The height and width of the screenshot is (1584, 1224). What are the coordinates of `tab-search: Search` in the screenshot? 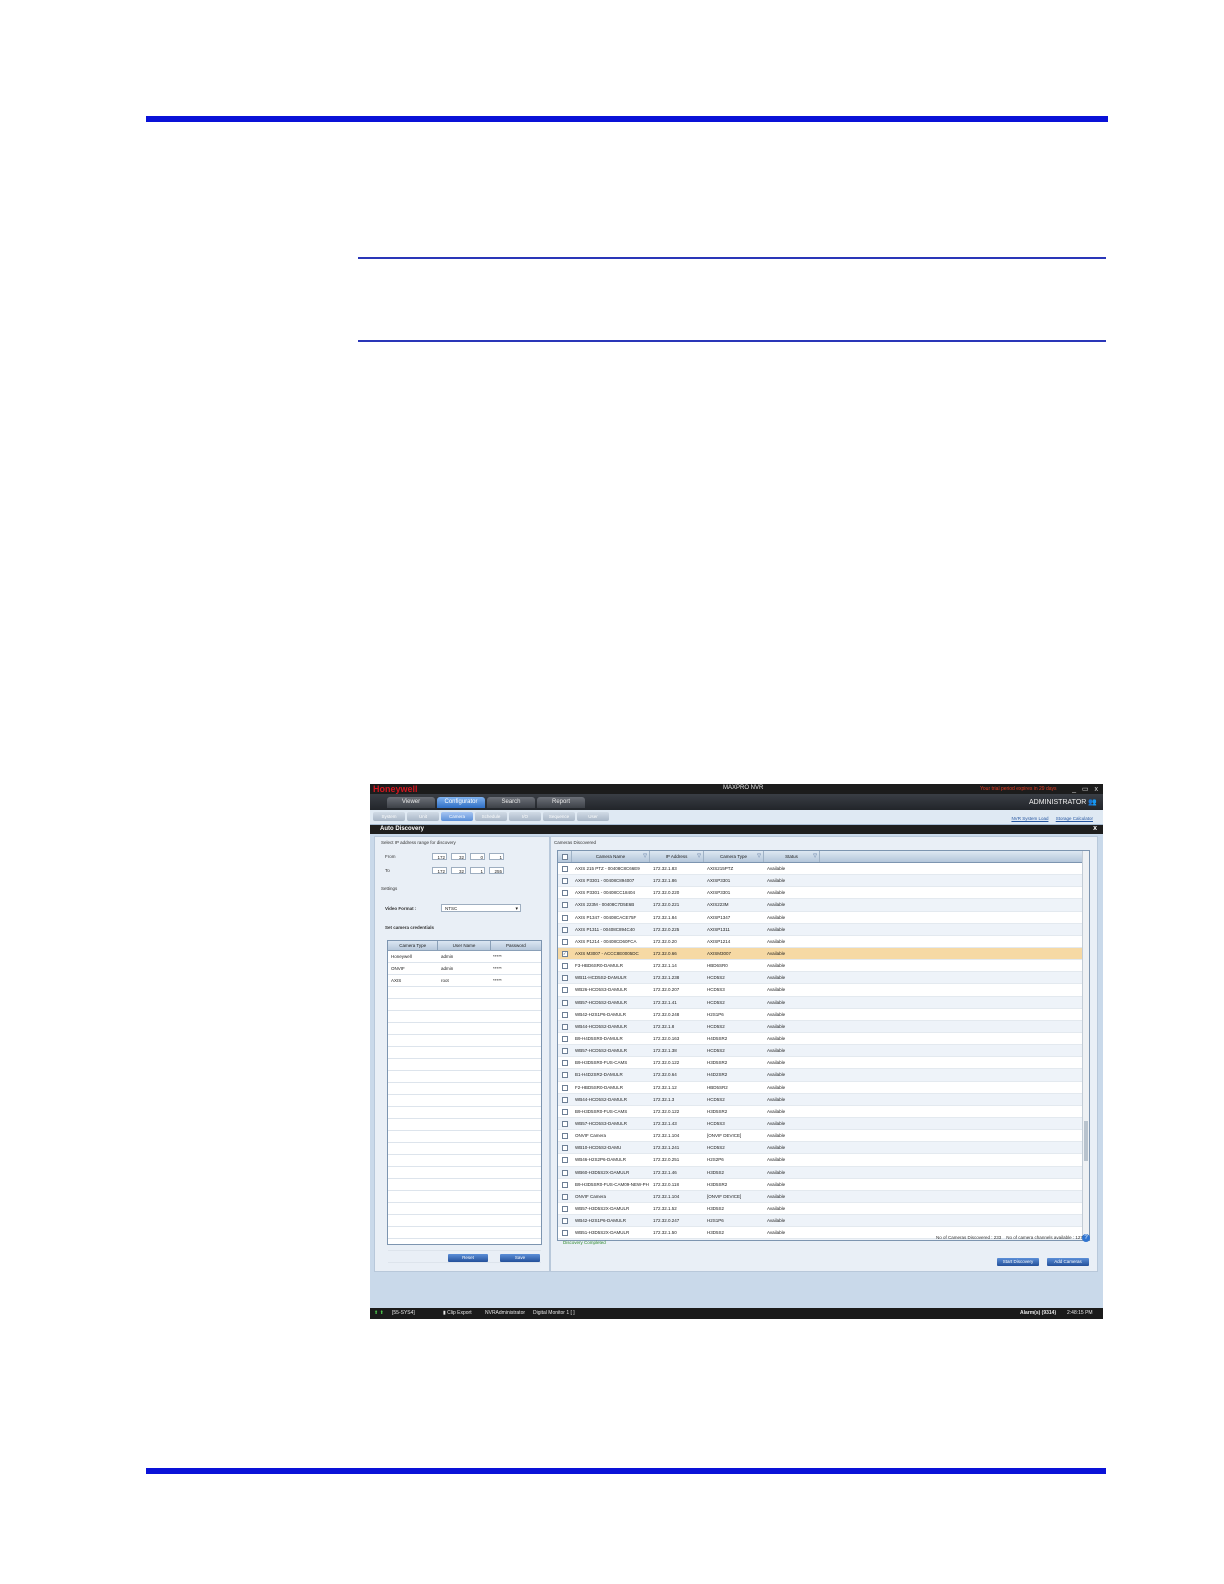 It's located at (511, 802).